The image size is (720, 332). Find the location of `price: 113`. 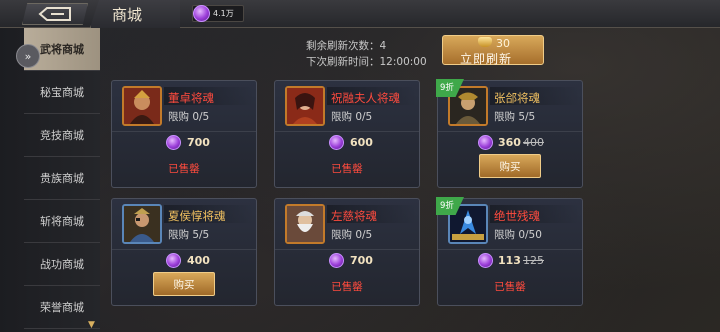

price: 113 is located at coordinates (509, 260).